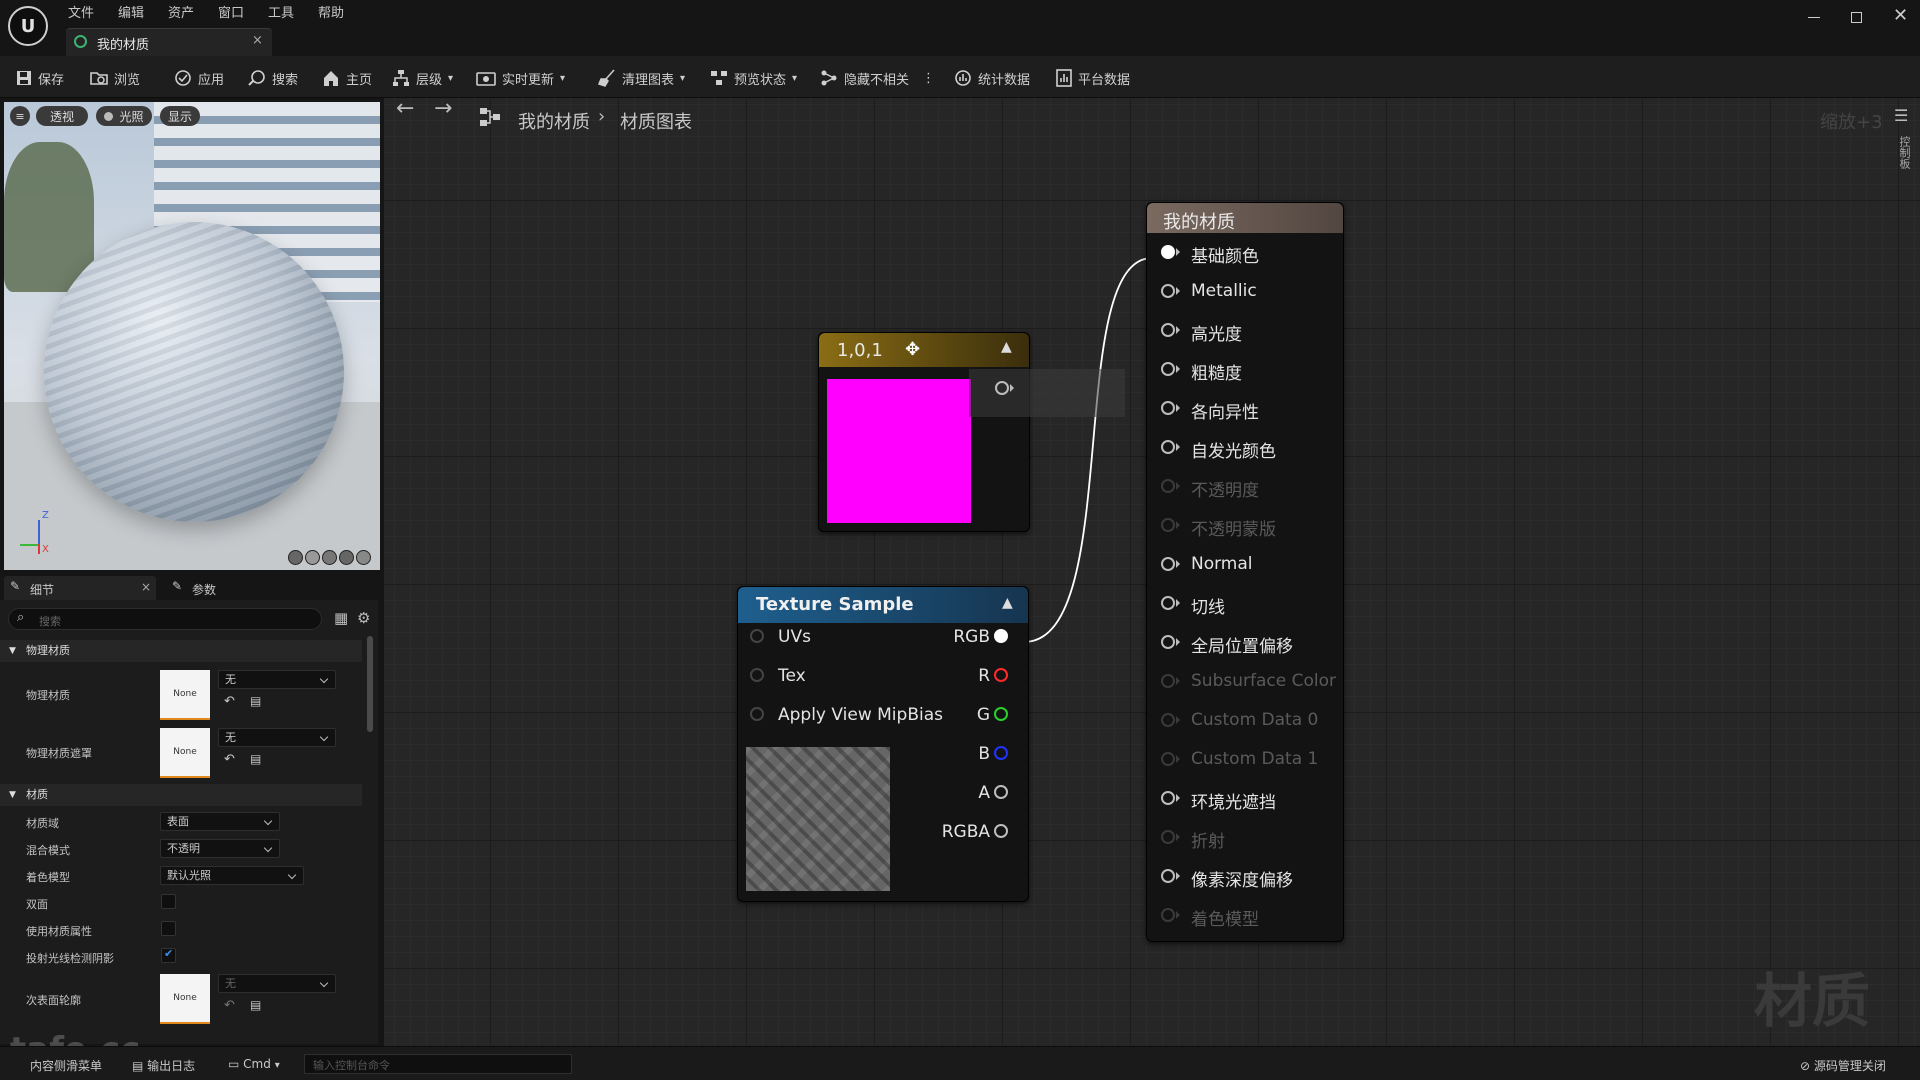  Describe the element at coordinates (347, 78) in the screenshot. I see `home-button: 主页` at that location.